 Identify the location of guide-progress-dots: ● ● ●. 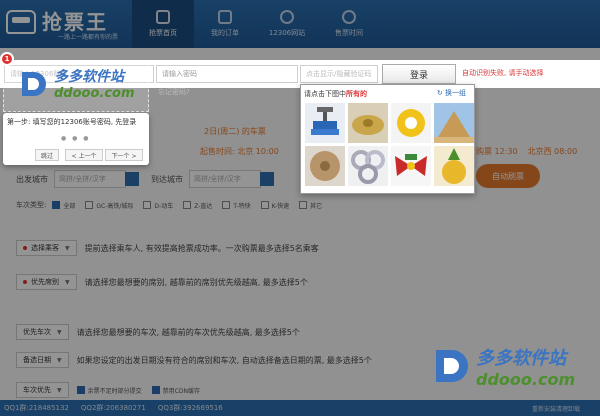
(76, 138).